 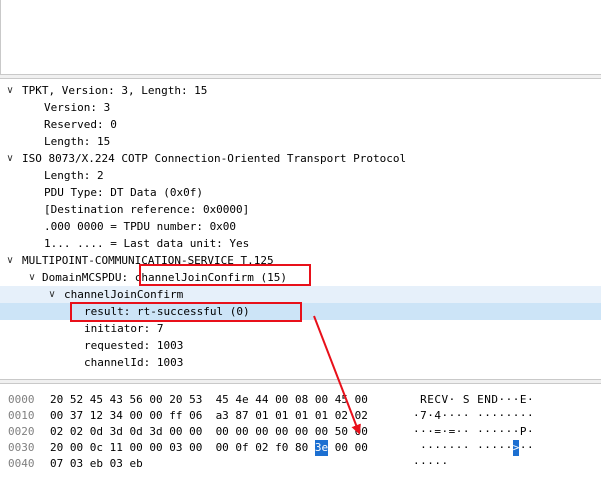 What do you see at coordinates (96, 464) in the screenshot?
I see `byte-hex: 07 03 eb 03 eb` at bounding box center [96, 464].